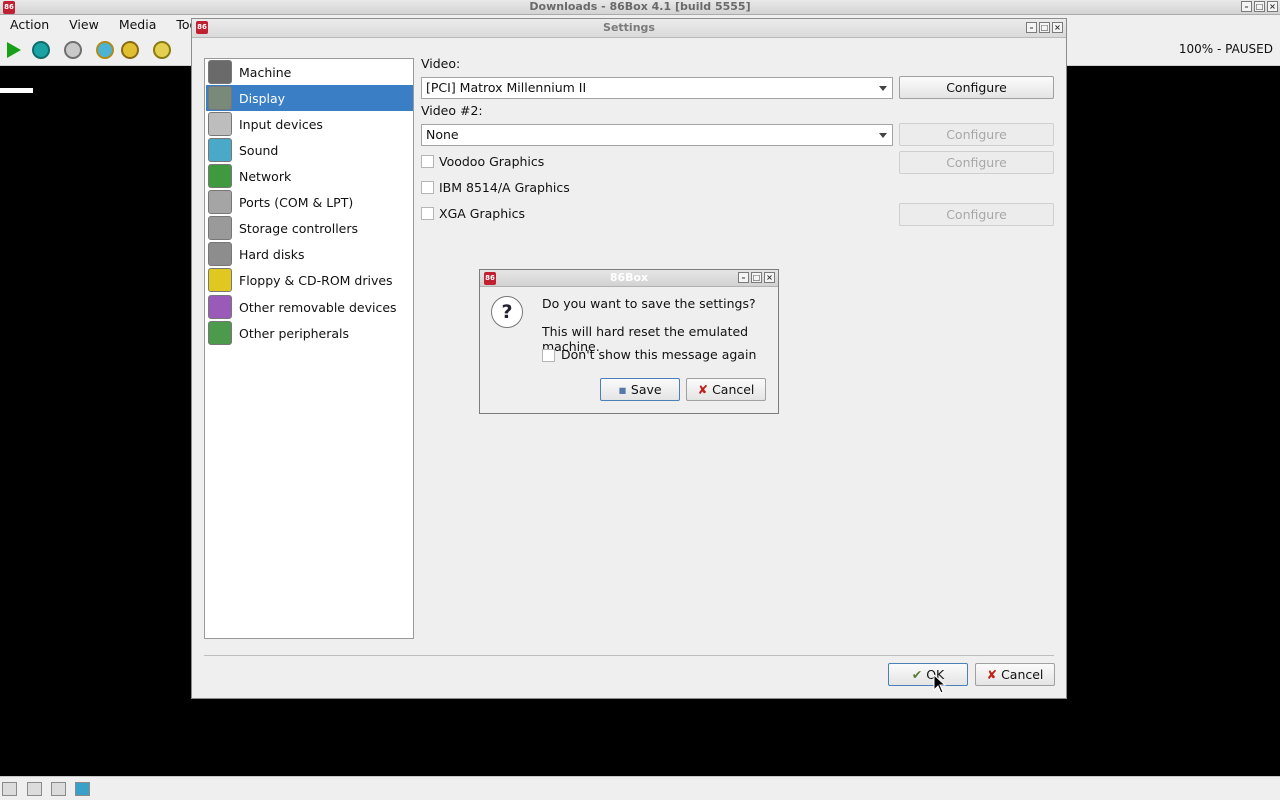 This screenshot has height=800, width=1280. What do you see at coordinates (265, 176) in the screenshot?
I see `category-label: Network` at bounding box center [265, 176].